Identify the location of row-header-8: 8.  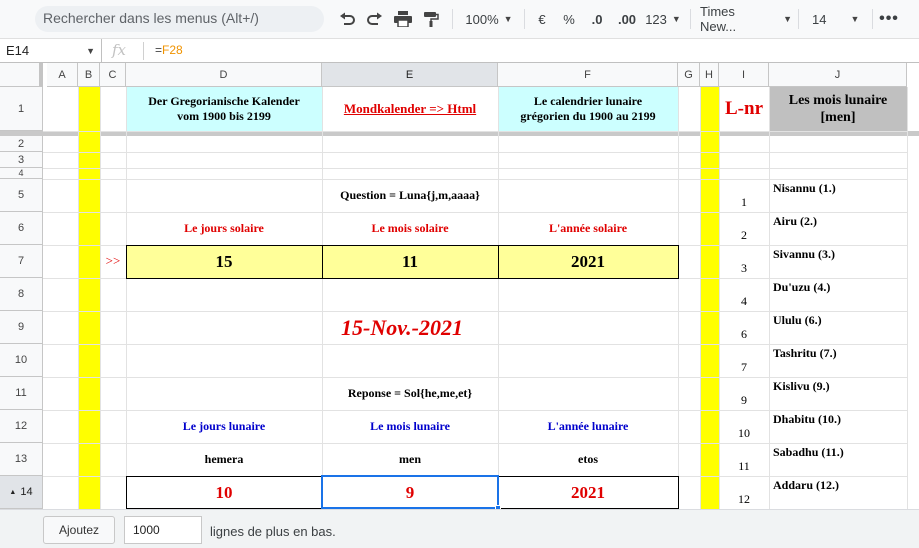
(21, 294).